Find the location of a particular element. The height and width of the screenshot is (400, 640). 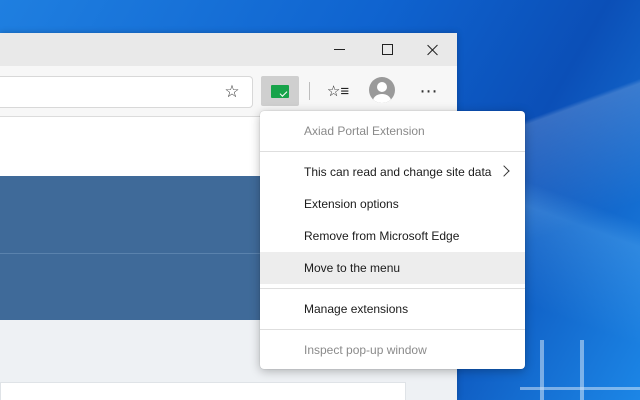

toolbar-divider is located at coordinates (309, 91).